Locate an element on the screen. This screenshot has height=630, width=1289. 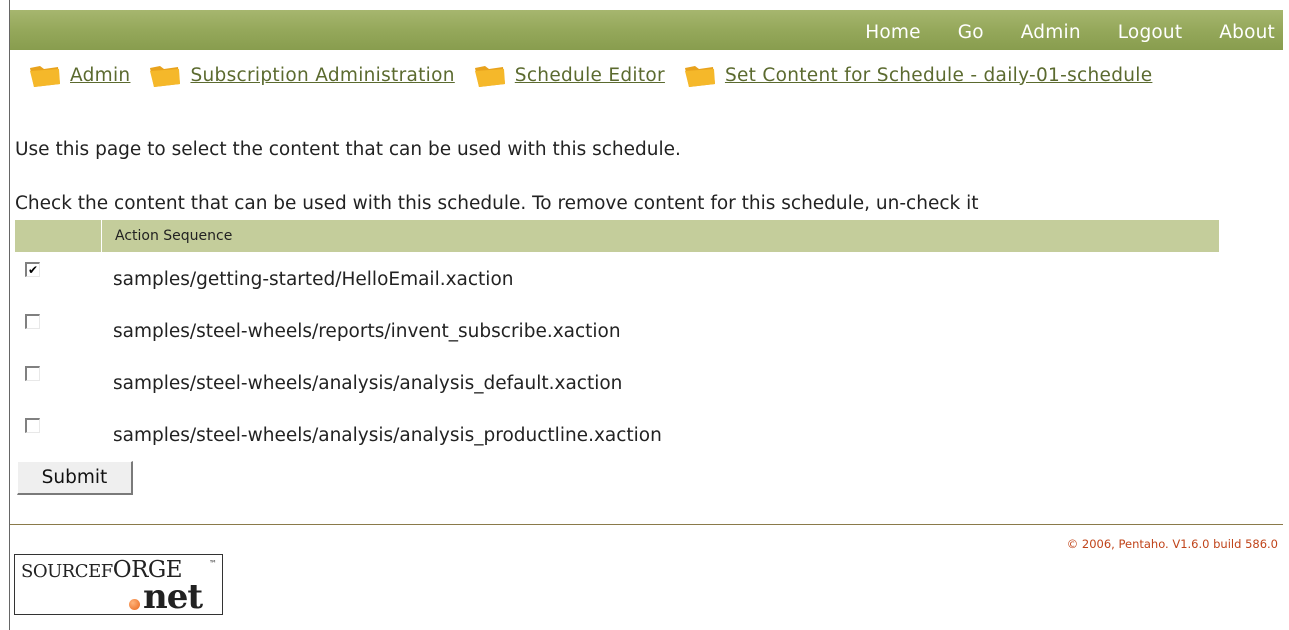
nav-home-link: Home is located at coordinates (892, 32).